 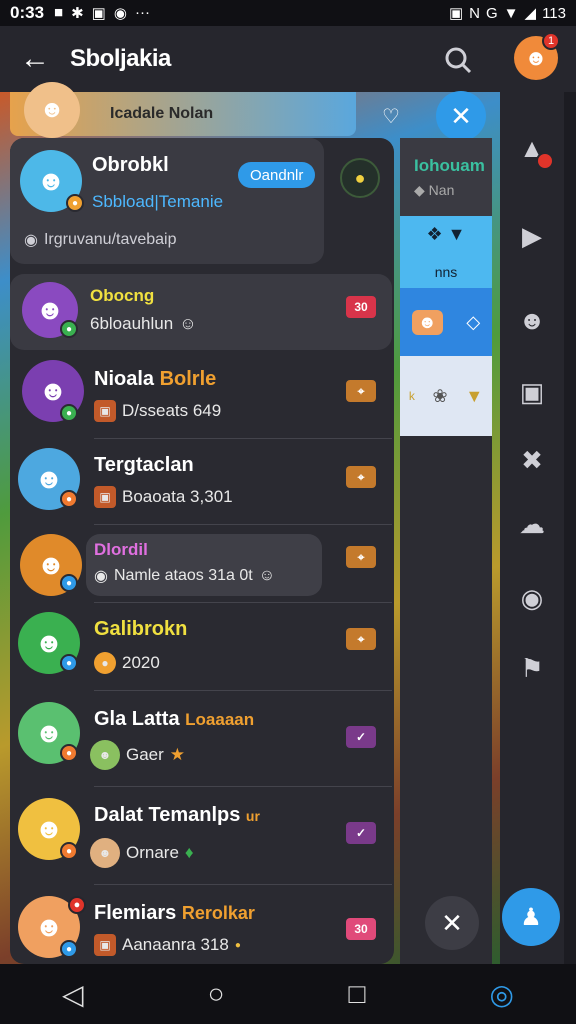 What do you see at coordinates (456, 13) in the screenshot?
I see `nfc-icon: ▣` at bounding box center [456, 13].